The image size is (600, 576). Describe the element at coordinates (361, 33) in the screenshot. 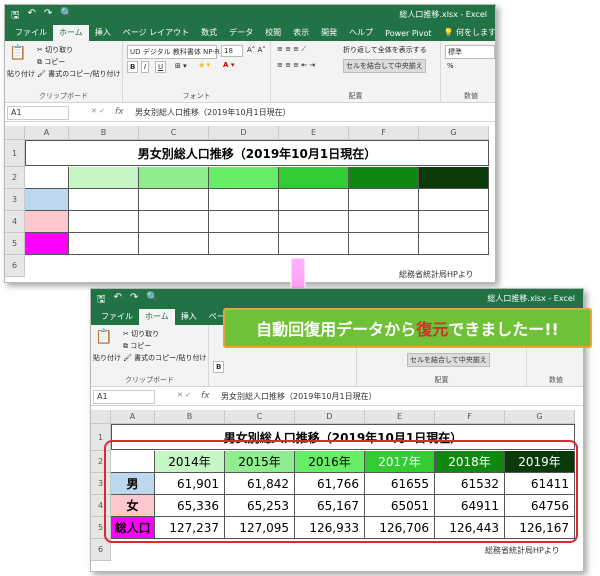

I see `tab-help: ヘルプ` at that location.